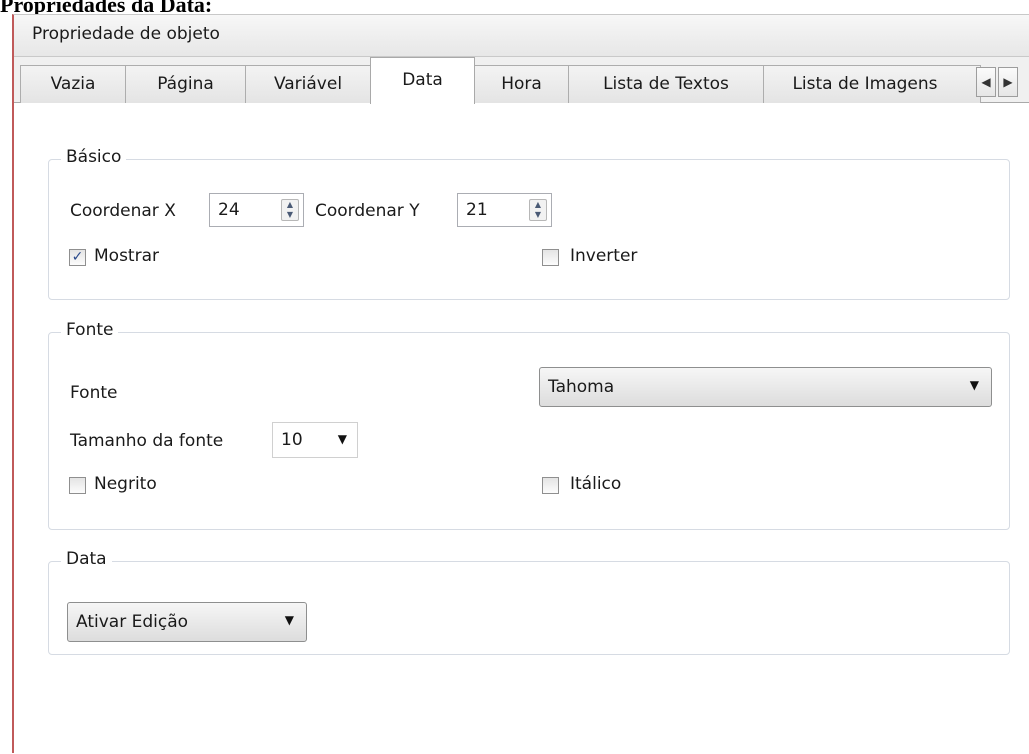  What do you see at coordinates (292, 440) in the screenshot?
I see `tamanho-fonte-value: 10` at bounding box center [292, 440].